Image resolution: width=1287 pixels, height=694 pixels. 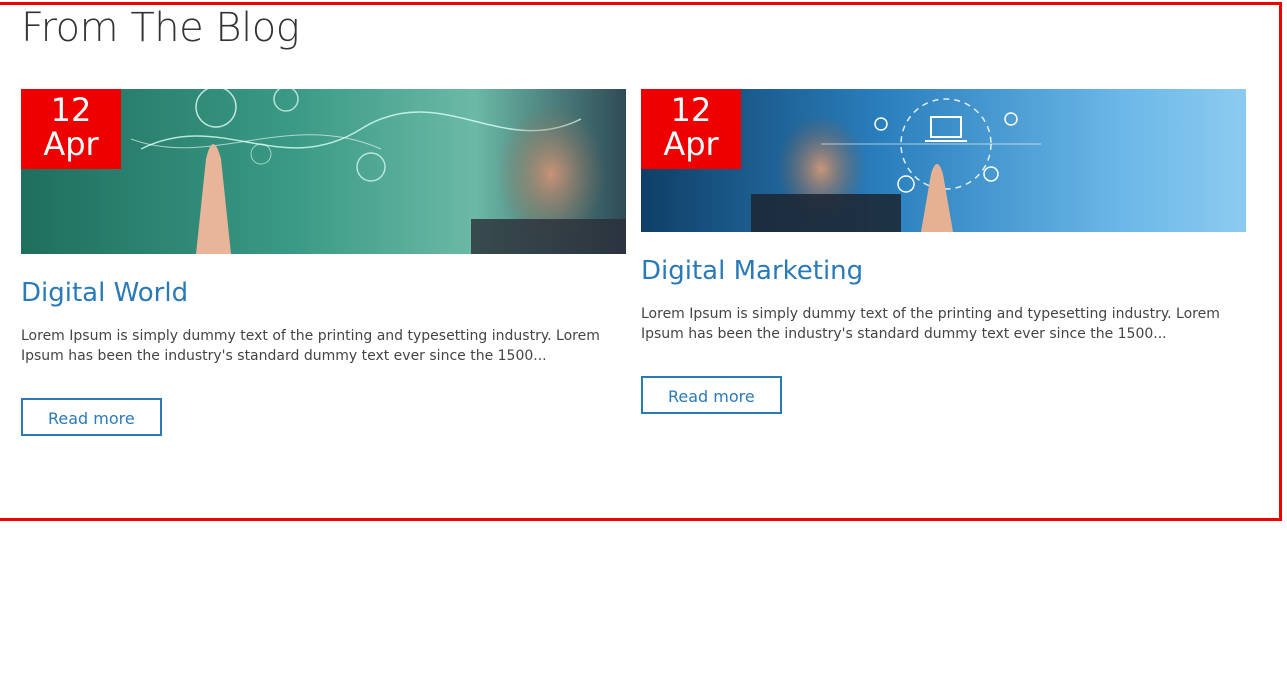 I want to click on post-title: Digital Marketing, so click(x=943, y=271).